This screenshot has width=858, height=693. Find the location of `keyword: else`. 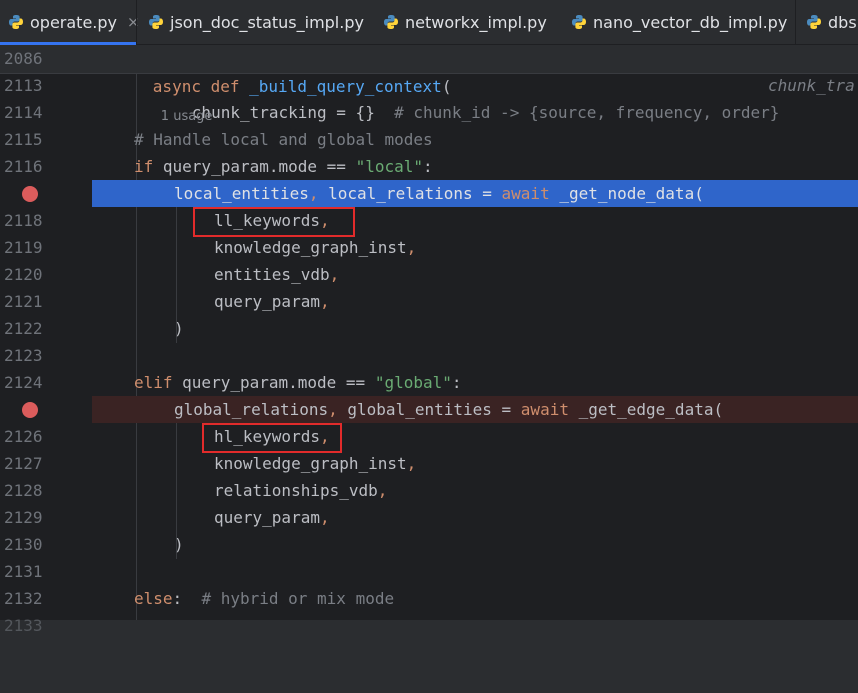

keyword: else is located at coordinates (153, 598).